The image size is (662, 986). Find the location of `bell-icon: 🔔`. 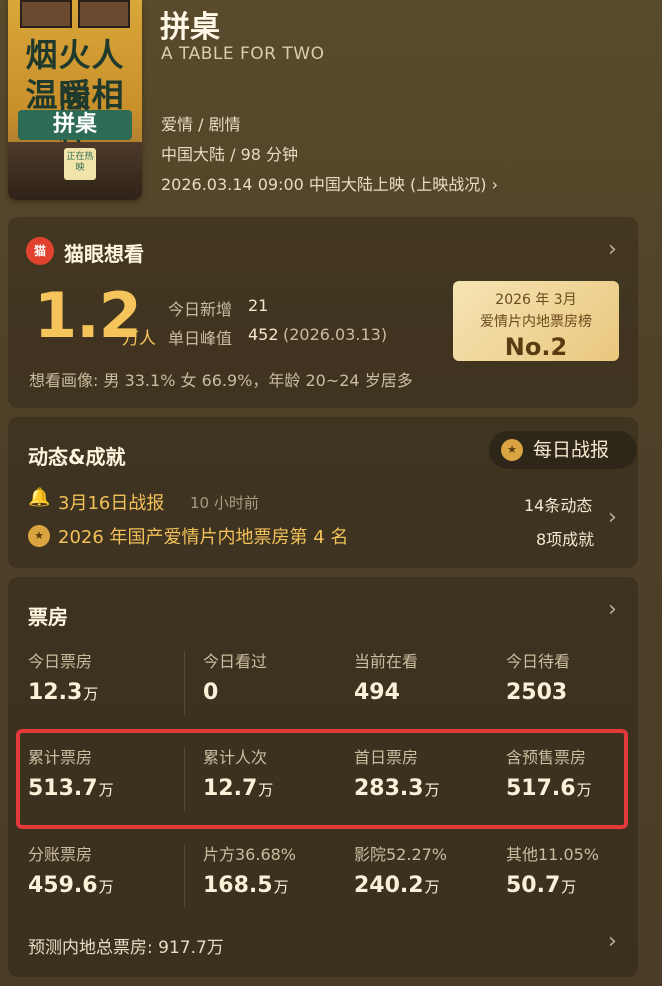

bell-icon: 🔔 is located at coordinates (39, 497).